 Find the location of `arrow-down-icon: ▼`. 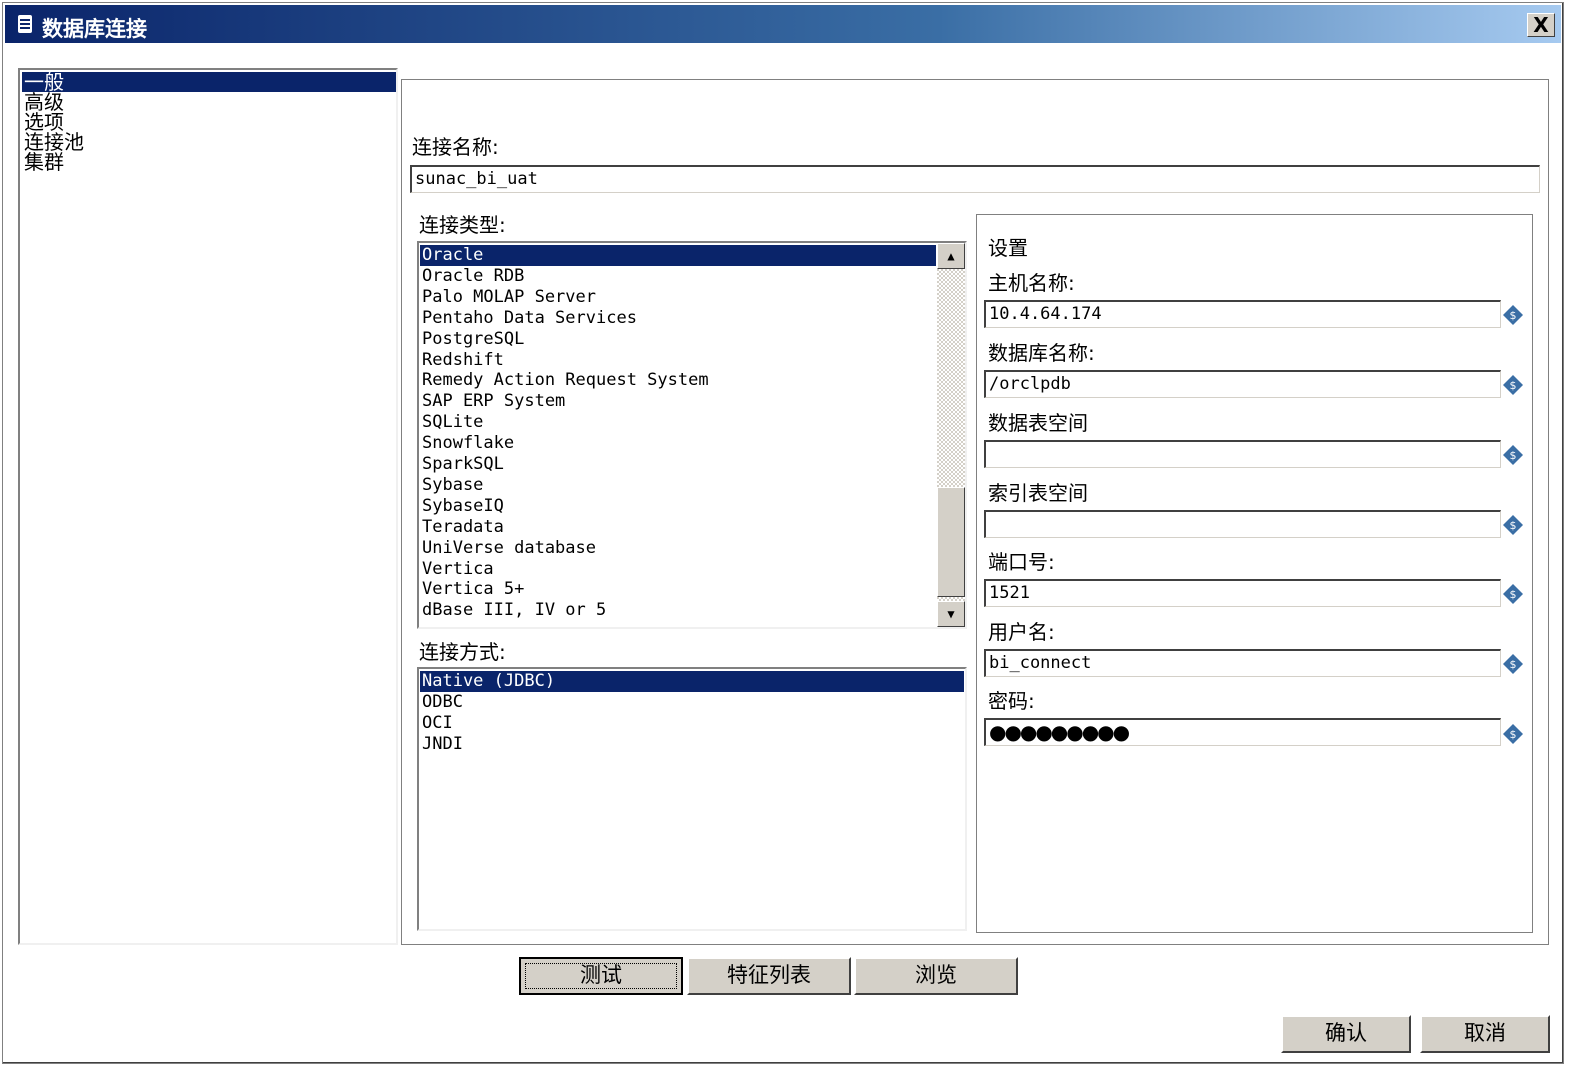

arrow-down-icon: ▼ is located at coordinates (951, 614).